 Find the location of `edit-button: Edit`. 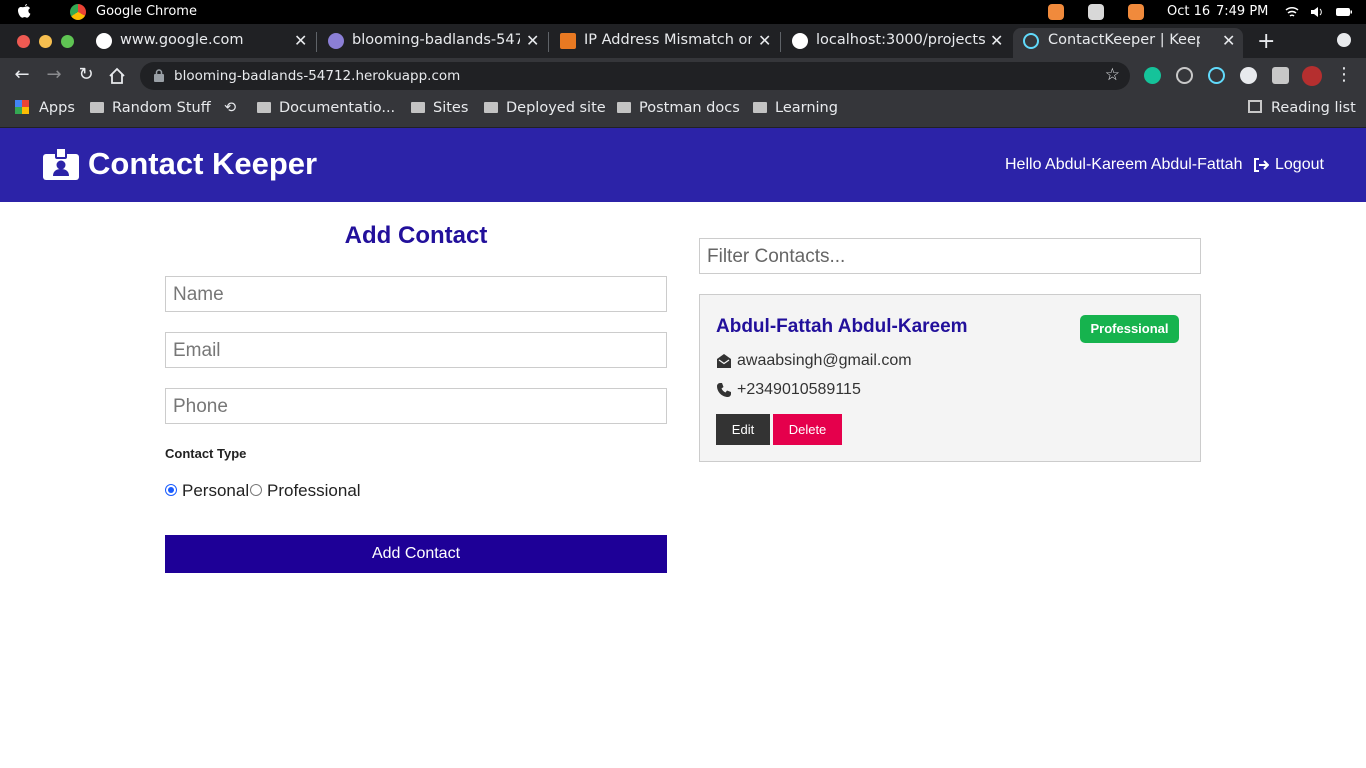

edit-button: Edit is located at coordinates (743, 429).